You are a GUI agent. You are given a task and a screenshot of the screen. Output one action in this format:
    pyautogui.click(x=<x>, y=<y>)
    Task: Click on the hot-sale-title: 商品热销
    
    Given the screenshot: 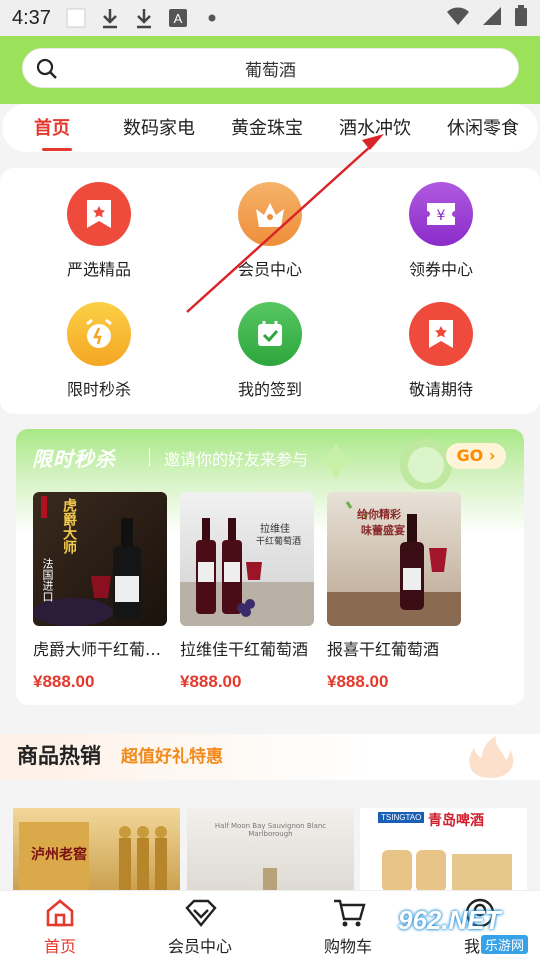 What is the action you would take?
    pyautogui.click(x=59, y=756)
    